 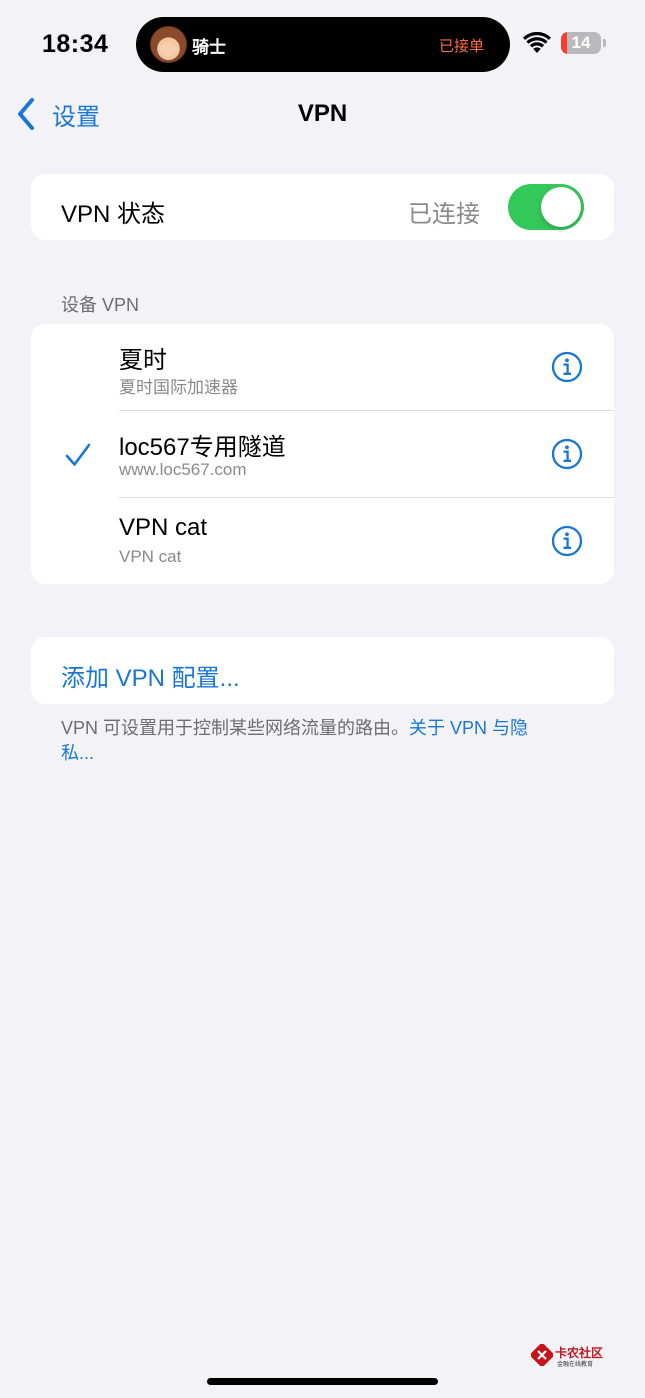 What do you see at coordinates (604, 43) in the screenshot?
I see `battery-cap` at bounding box center [604, 43].